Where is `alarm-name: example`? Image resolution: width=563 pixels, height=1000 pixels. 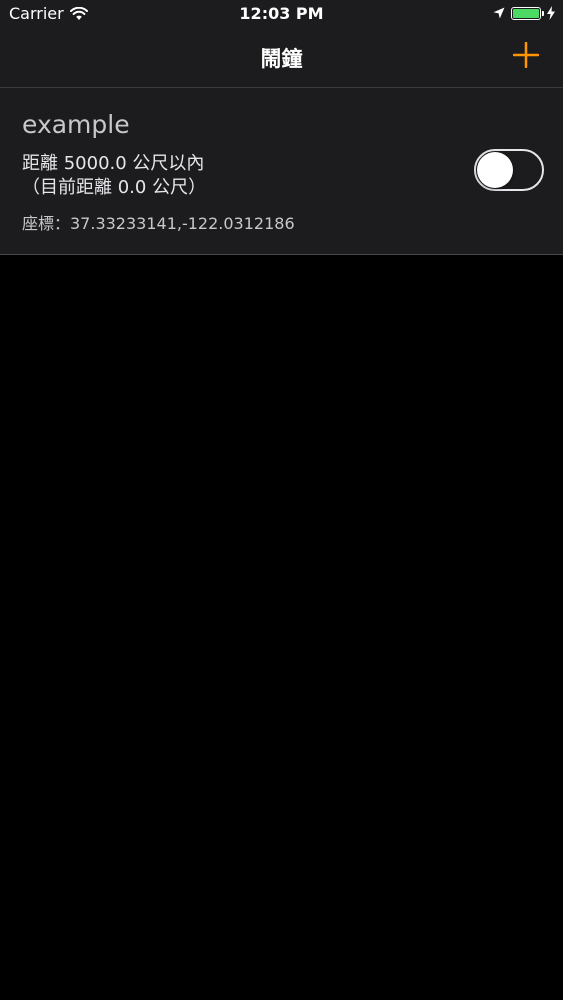 alarm-name: example is located at coordinates (76, 124).